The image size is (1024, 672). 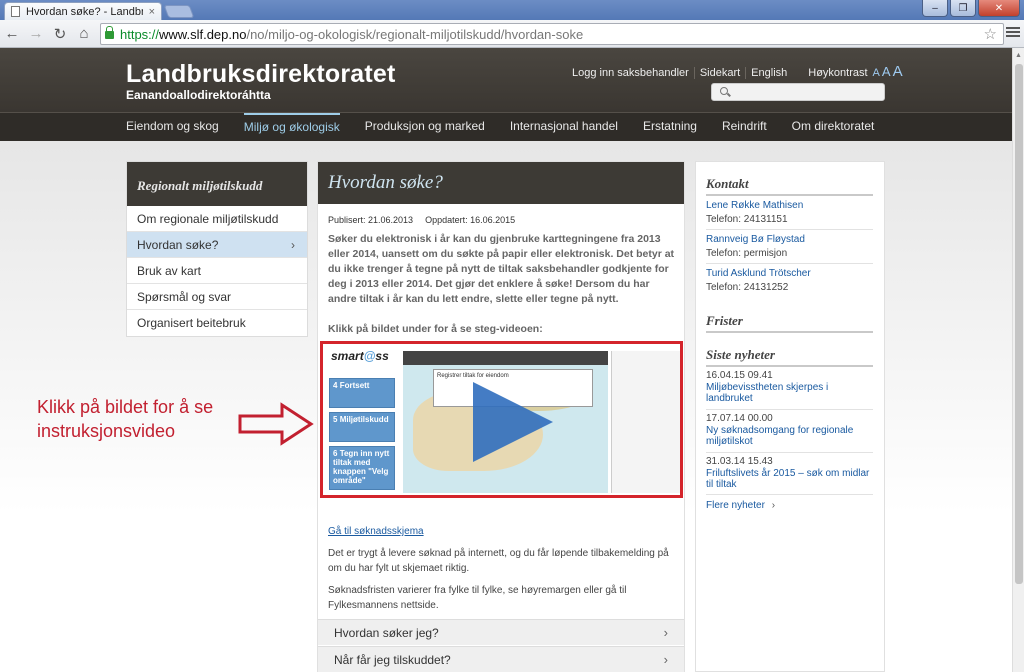 I want to click on contact-name: Lene Røkke Mathisen, so click(x=789, y=206).